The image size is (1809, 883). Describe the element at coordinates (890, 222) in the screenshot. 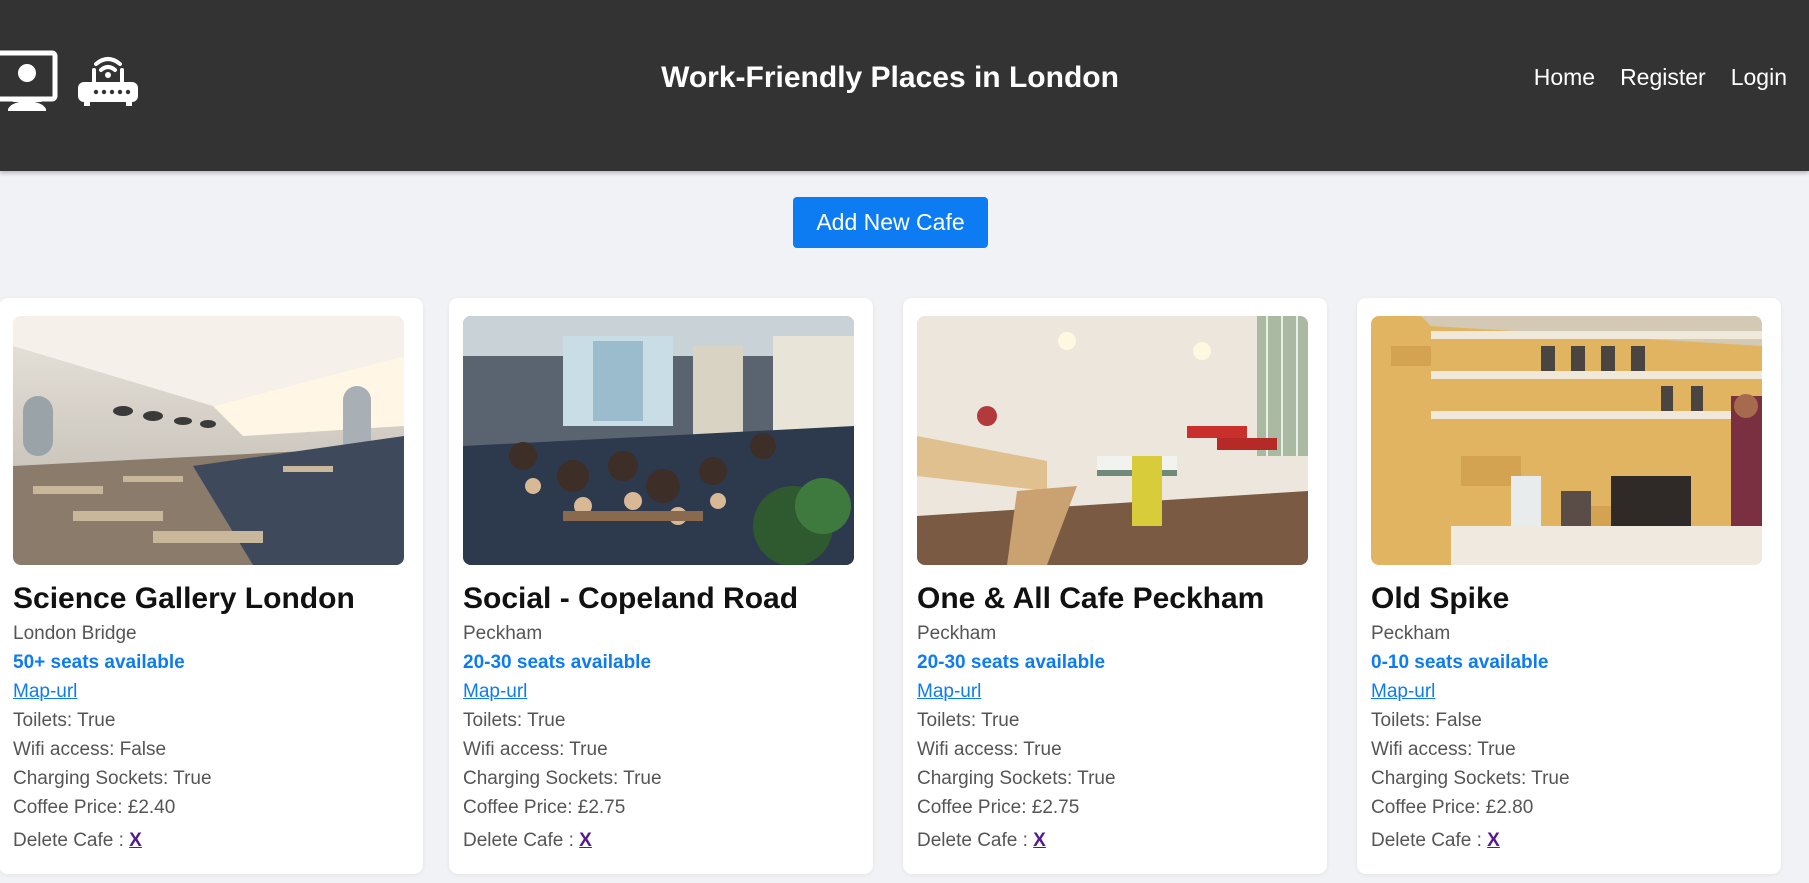

I see `add-new-cafe-button: Add New Cafe` at that location.